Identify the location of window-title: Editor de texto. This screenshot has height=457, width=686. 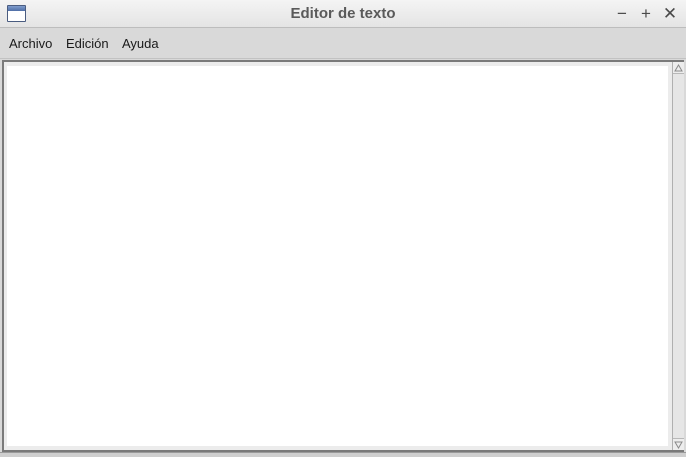
(343, 13).